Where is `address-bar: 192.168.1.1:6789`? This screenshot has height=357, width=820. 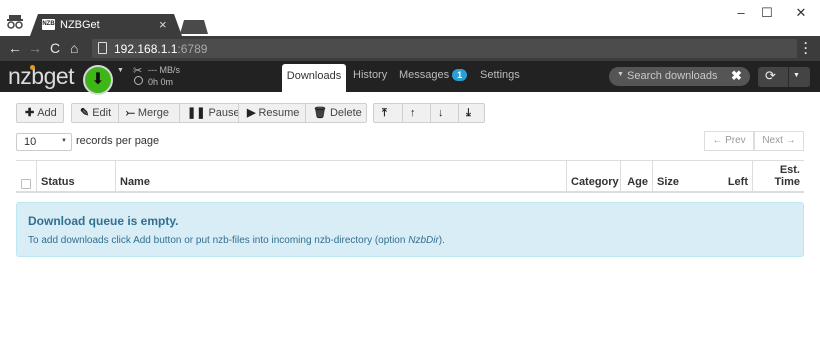
address-bar: 192.168.1.1:6789 is located at coordinates (444, 48).